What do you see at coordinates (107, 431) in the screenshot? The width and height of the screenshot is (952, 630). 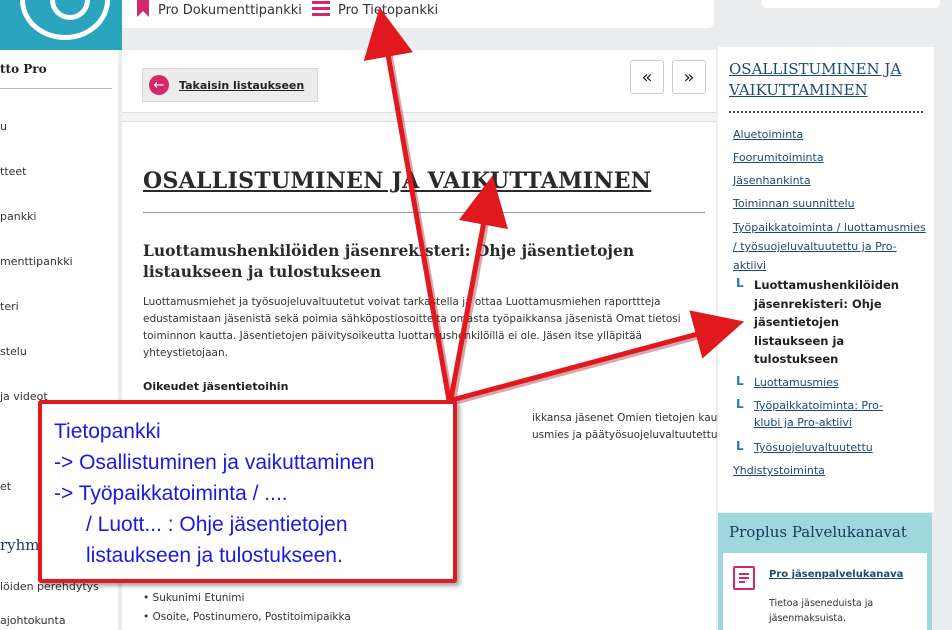 I see `annotation-line: Tietopankki` at bounding box center [107, 431].